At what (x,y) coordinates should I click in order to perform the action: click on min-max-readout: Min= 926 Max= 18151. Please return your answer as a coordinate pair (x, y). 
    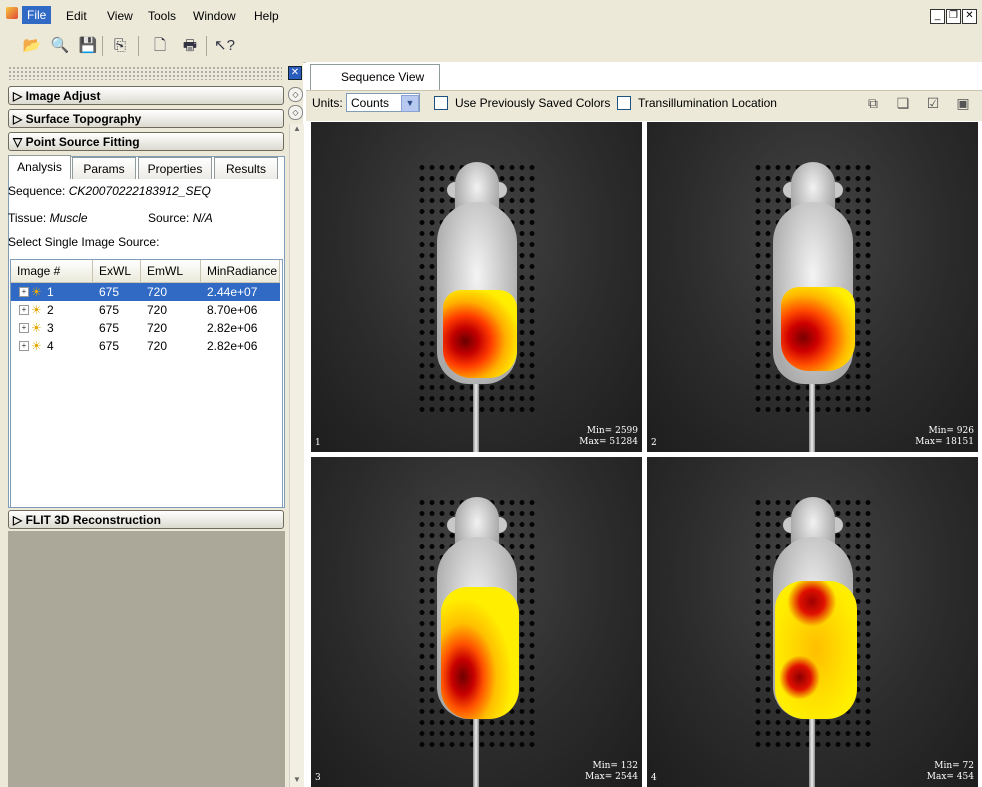
    Looking at the image, I should click on (944, 437).